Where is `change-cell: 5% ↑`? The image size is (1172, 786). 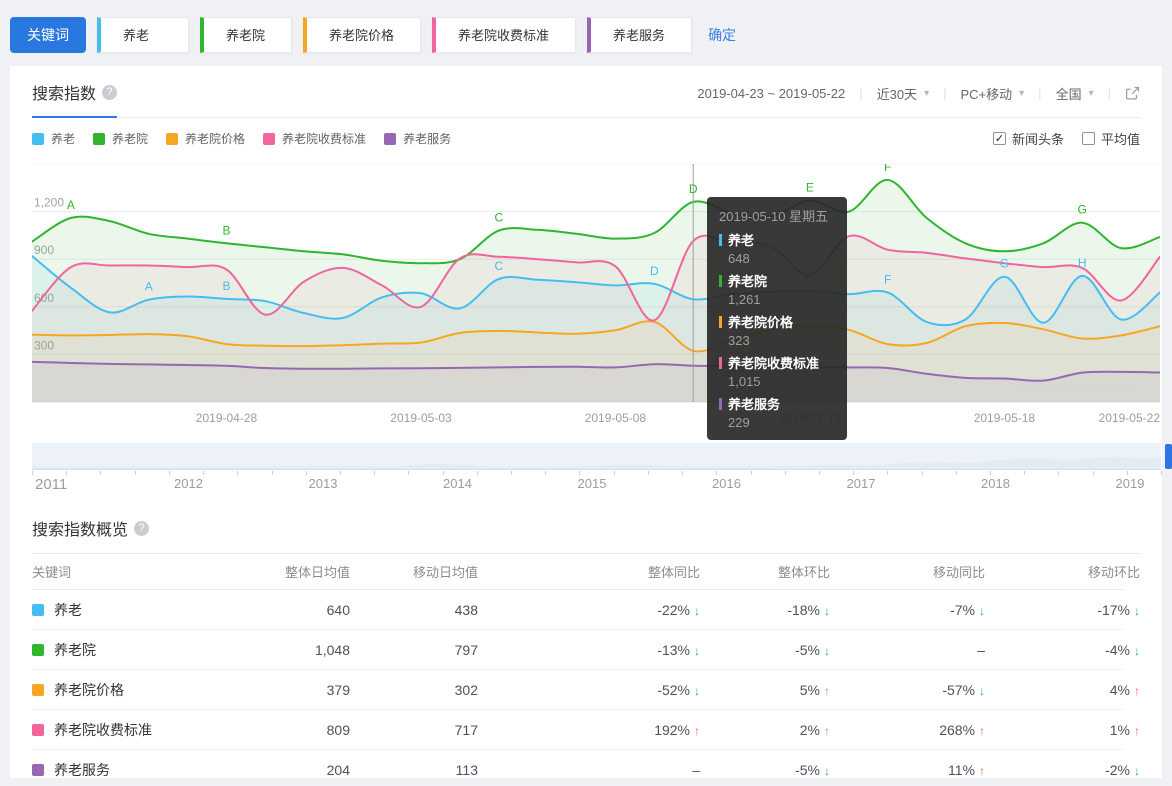
change-cell: 5% ↑ is located at coordinates (814, 689).